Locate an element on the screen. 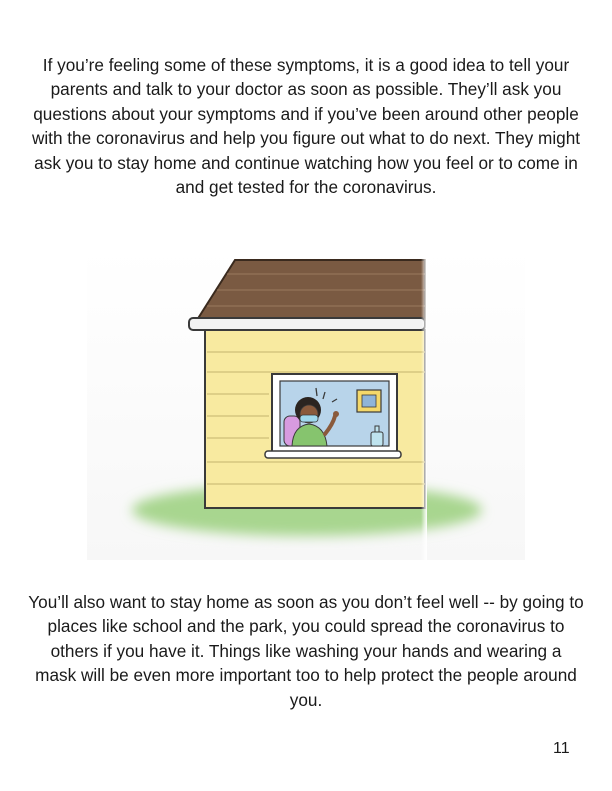 This screenshot has height=791, width=612. page-number: 11 is located at coordinates (561, 748).